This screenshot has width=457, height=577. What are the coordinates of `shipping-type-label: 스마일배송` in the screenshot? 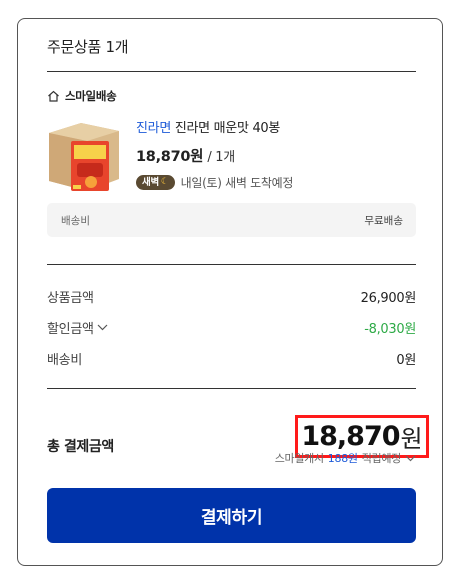 It's located at (91, 96).